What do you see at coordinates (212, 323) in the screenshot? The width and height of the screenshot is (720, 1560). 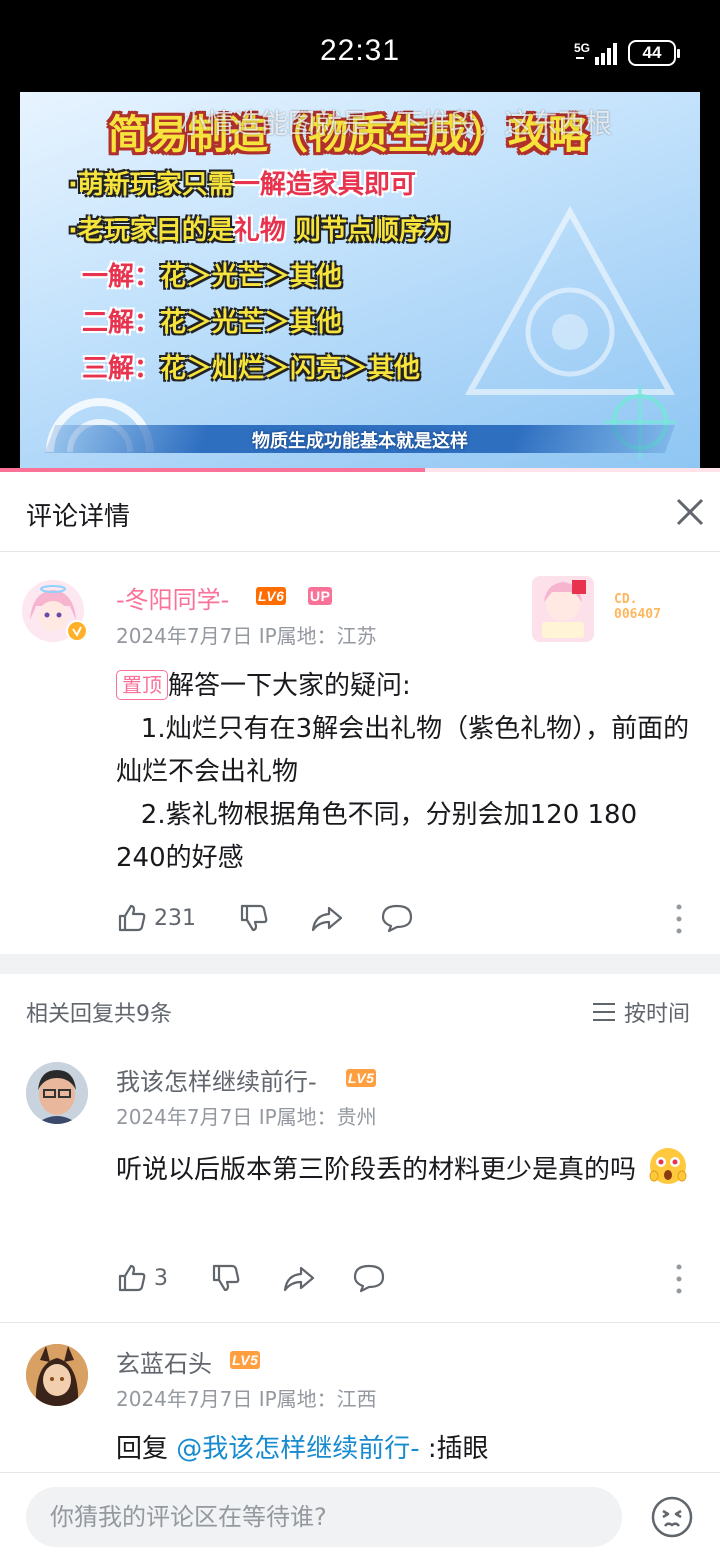 I see `video-line-4: 二解：花＞光芒＞其他` at bounding box center [212, 323].